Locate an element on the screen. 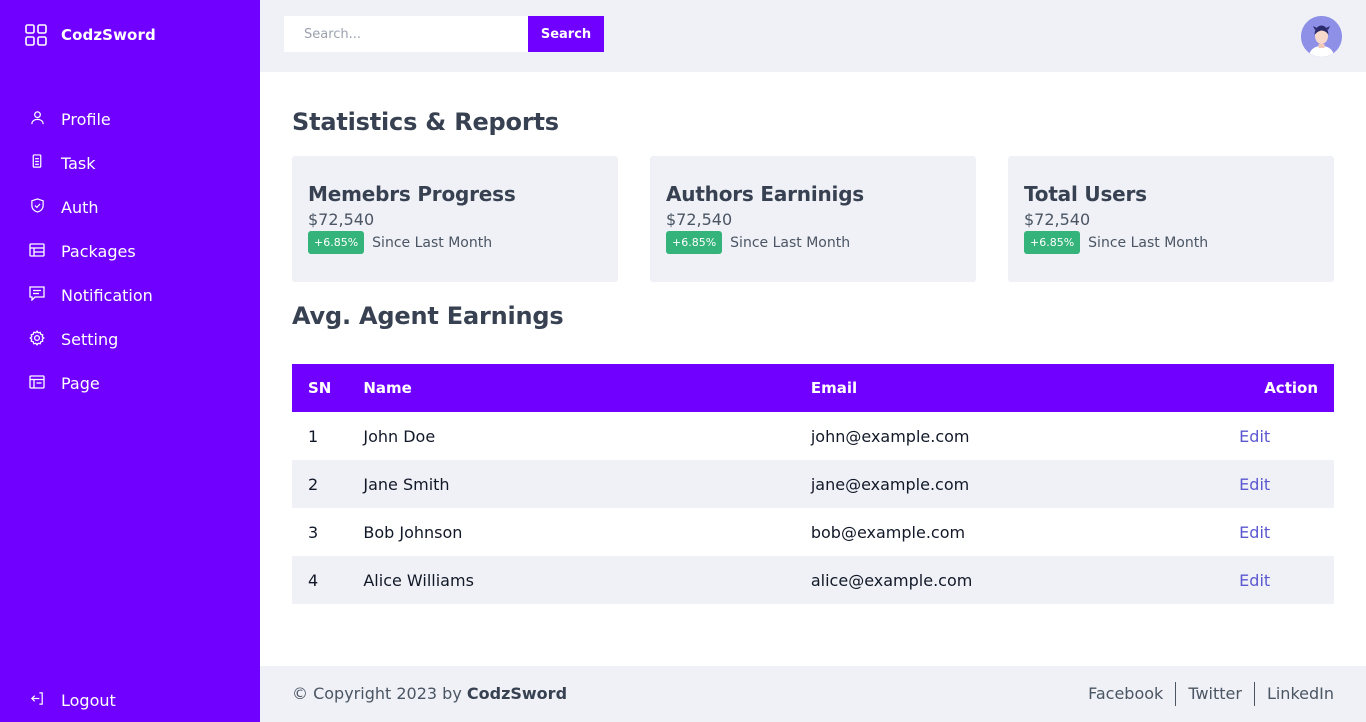 This screenshot has height=722, width=1366. sidebar-item-label: Packages is located at coordinates (98, 251).